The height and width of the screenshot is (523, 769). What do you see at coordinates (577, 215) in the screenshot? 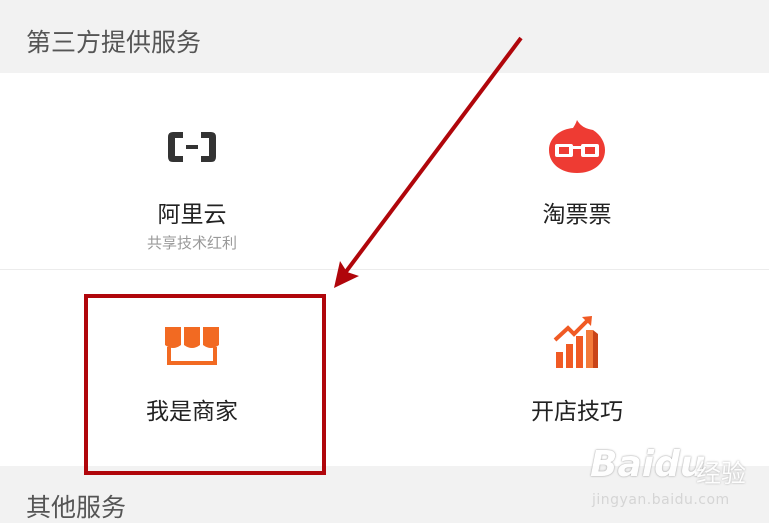
I see `service-name: 淘票票` at bounding box center [577, 215].